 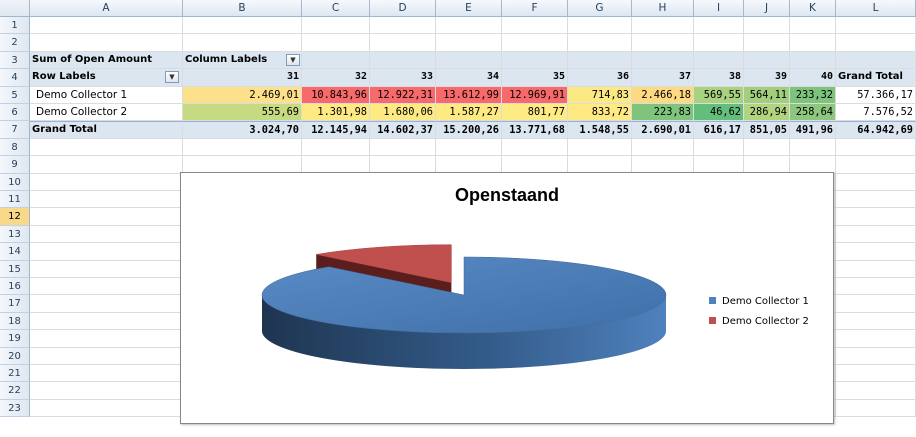 What do you see at coordinates (172, 77) in the screenshot?
I see `row-labels-filter-button: ▼` at bounding box center [172, 77].